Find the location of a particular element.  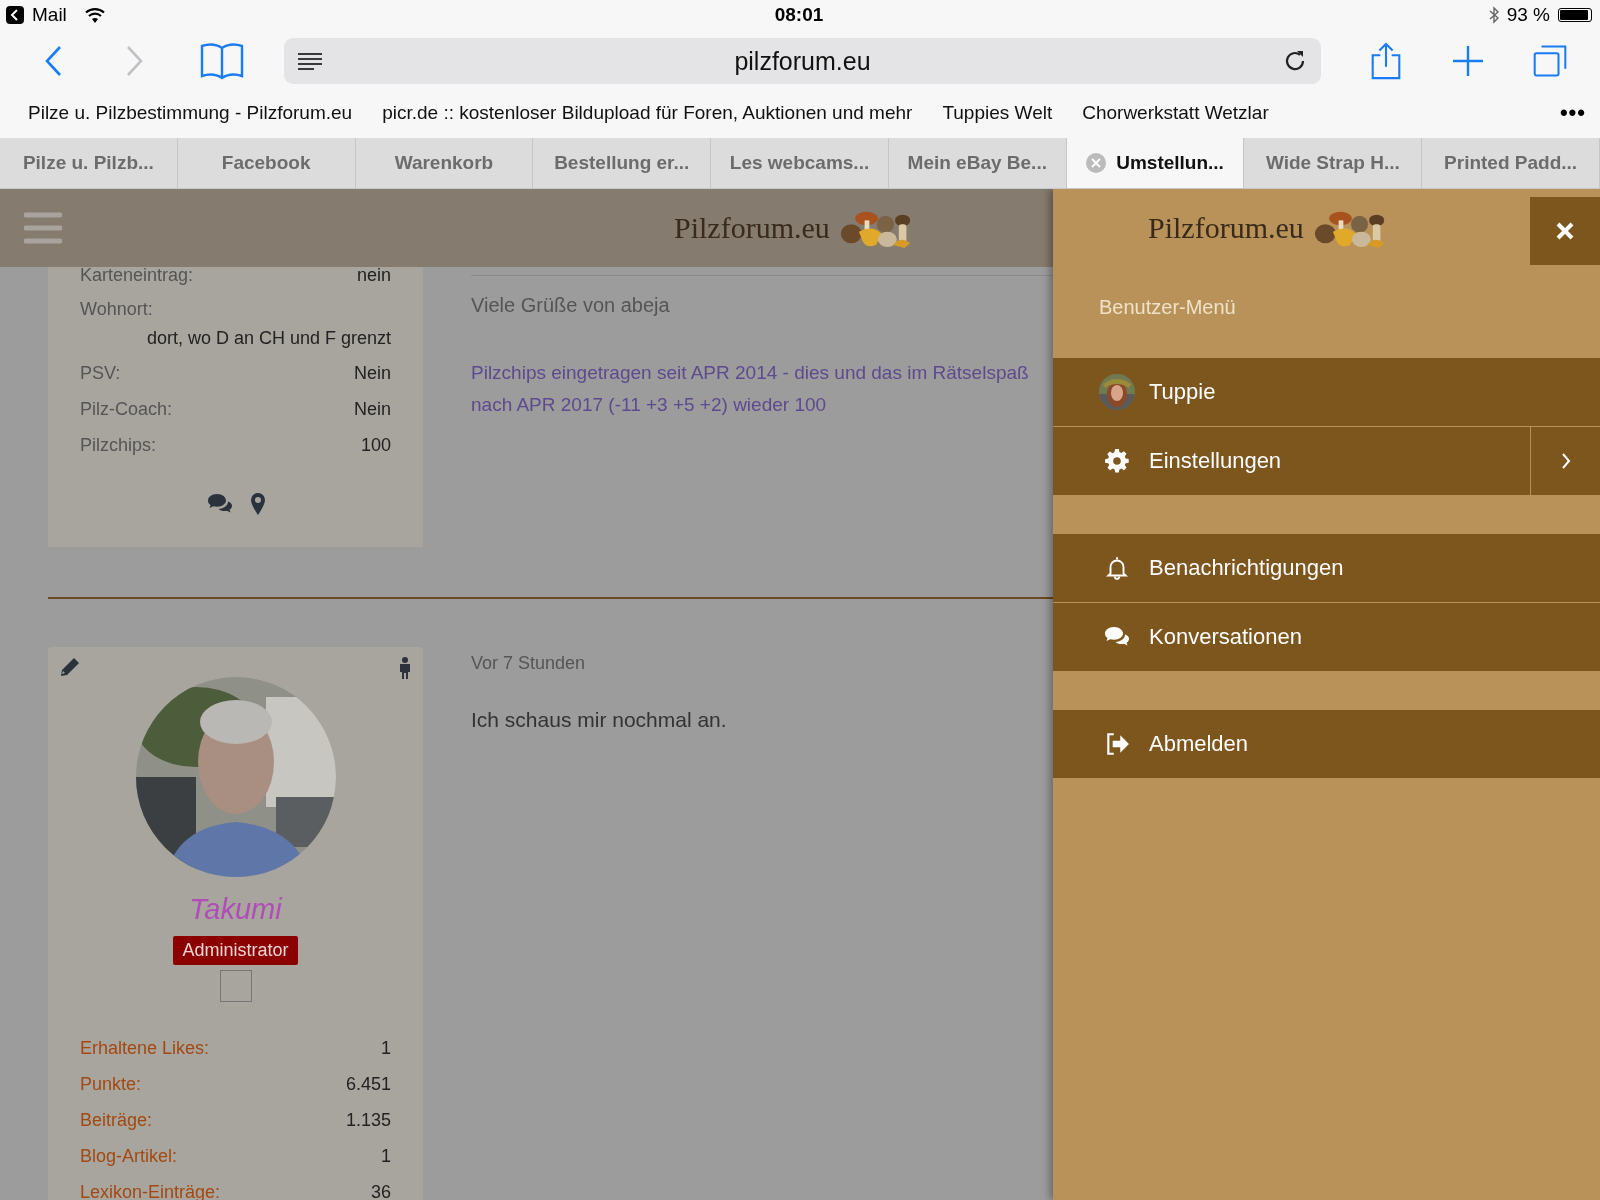

bluetooth-icon is located at coordinates (1493, 15).